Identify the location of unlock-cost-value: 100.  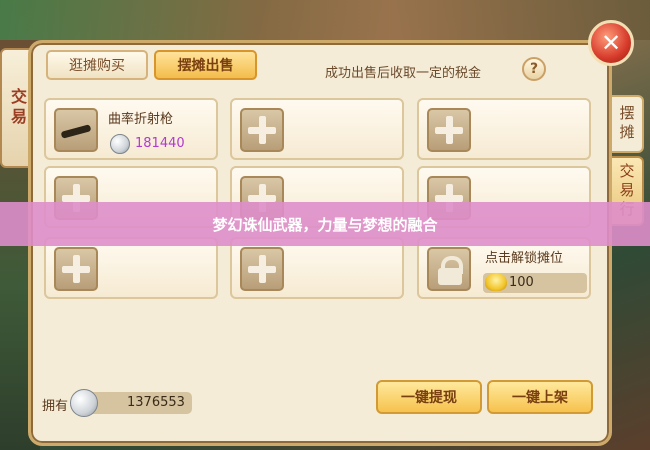
(521, 282).